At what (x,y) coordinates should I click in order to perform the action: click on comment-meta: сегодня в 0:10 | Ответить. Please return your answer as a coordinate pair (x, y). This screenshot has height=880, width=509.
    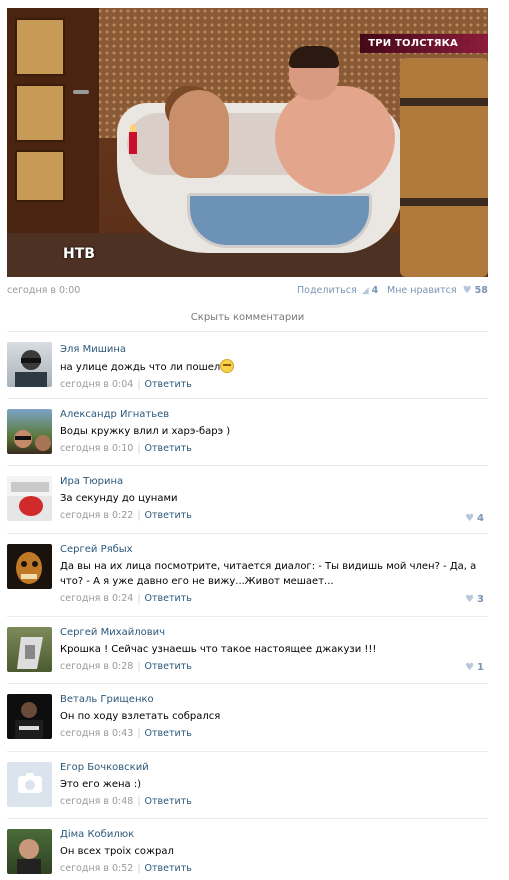
    Looking at the image, I should click on (274, 448).